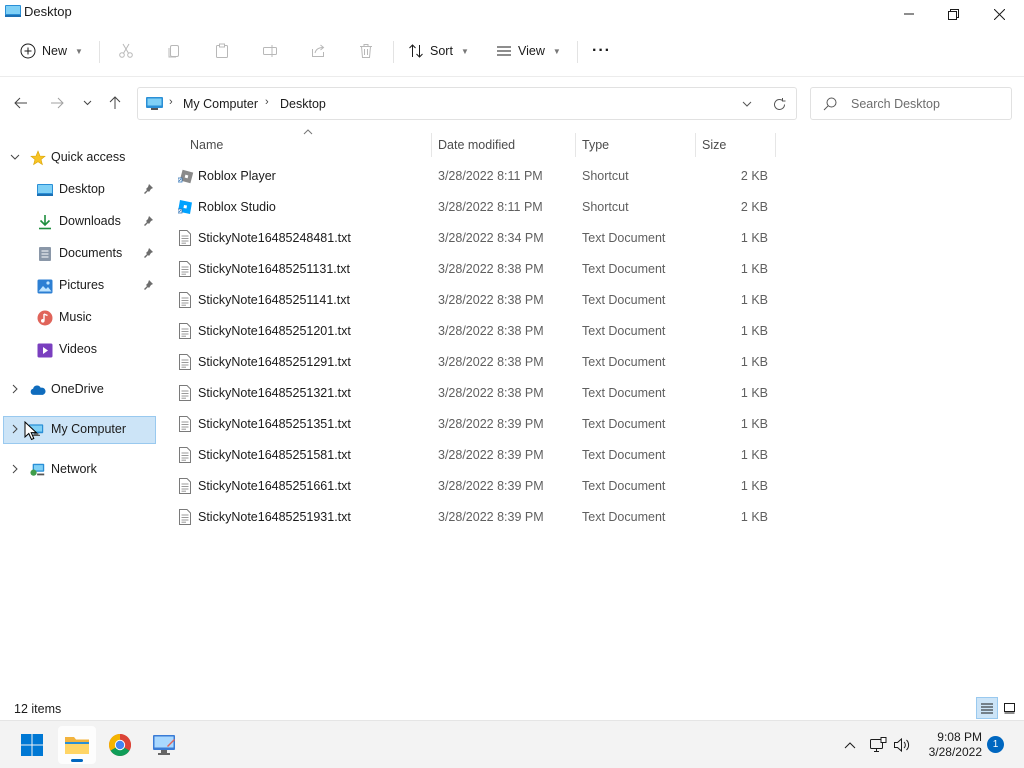  I want to click on tiles-view-button, so click(1009, 708).